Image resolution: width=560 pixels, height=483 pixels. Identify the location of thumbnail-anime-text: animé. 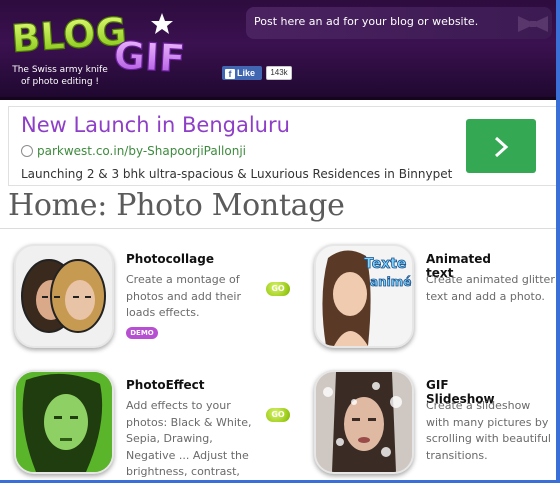
(390, 282).